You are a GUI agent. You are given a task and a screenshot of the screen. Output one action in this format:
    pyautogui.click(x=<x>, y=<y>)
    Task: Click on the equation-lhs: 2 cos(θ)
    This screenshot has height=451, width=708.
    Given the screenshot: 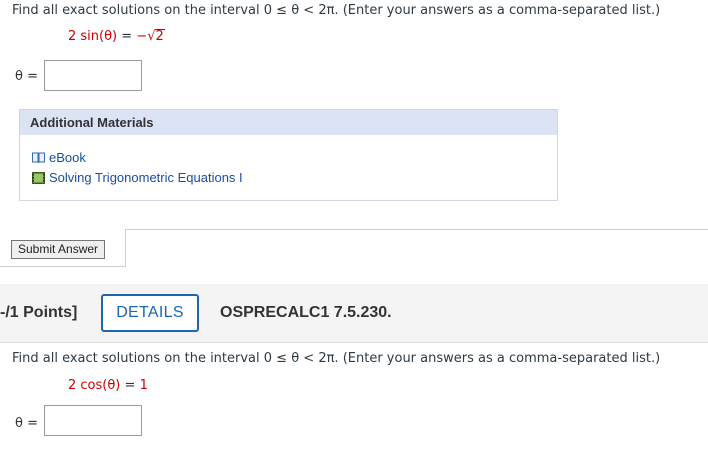 What is the action you would take?
    pyautogui.click(x=94, y=385)
    